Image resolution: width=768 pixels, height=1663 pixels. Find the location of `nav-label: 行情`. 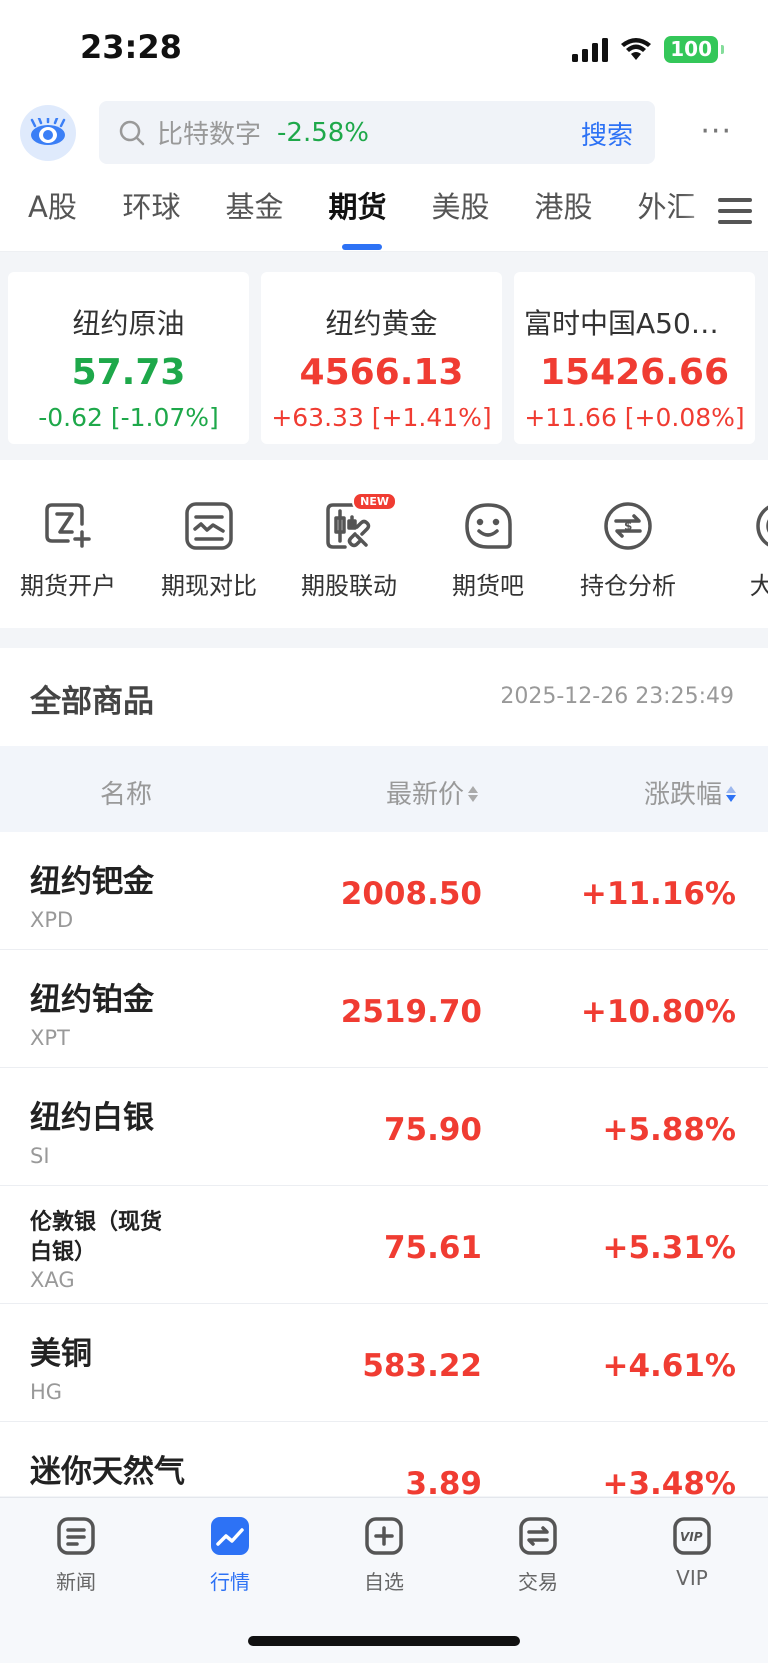

nav-label: 行情 is located at coordinates (230, 1582).